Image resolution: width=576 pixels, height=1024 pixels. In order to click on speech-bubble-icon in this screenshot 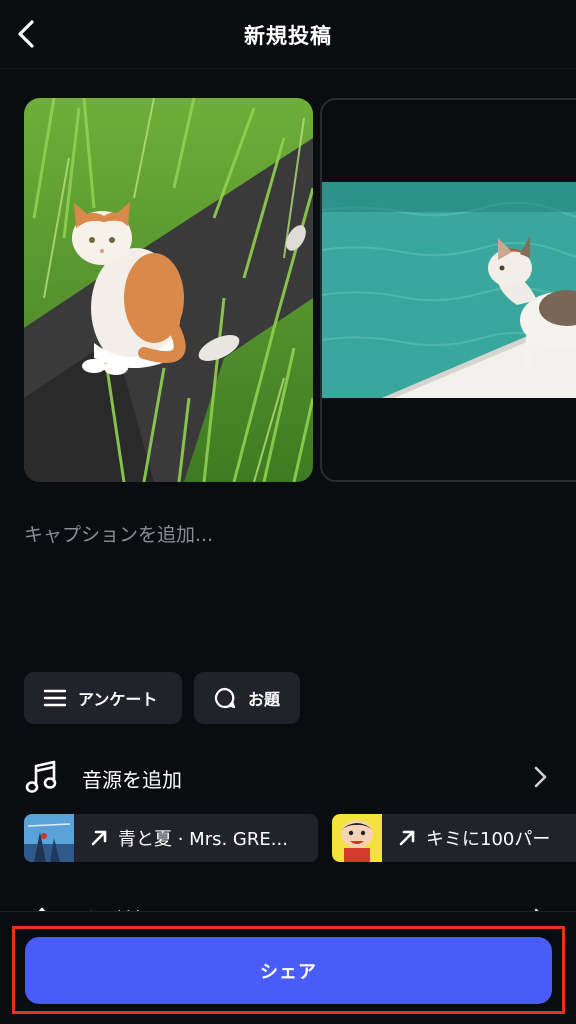, I will do `click(225, 698)`.